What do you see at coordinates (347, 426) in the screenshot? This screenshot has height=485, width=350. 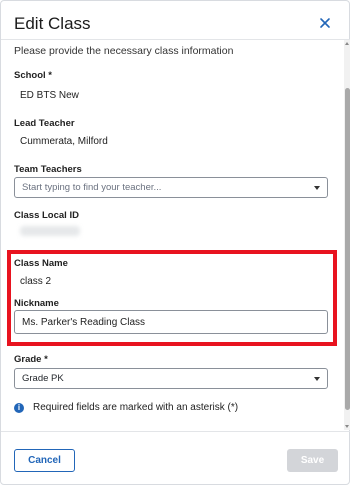 I see `scroll-down-arrow-icon` at bounding box center [347, 426].